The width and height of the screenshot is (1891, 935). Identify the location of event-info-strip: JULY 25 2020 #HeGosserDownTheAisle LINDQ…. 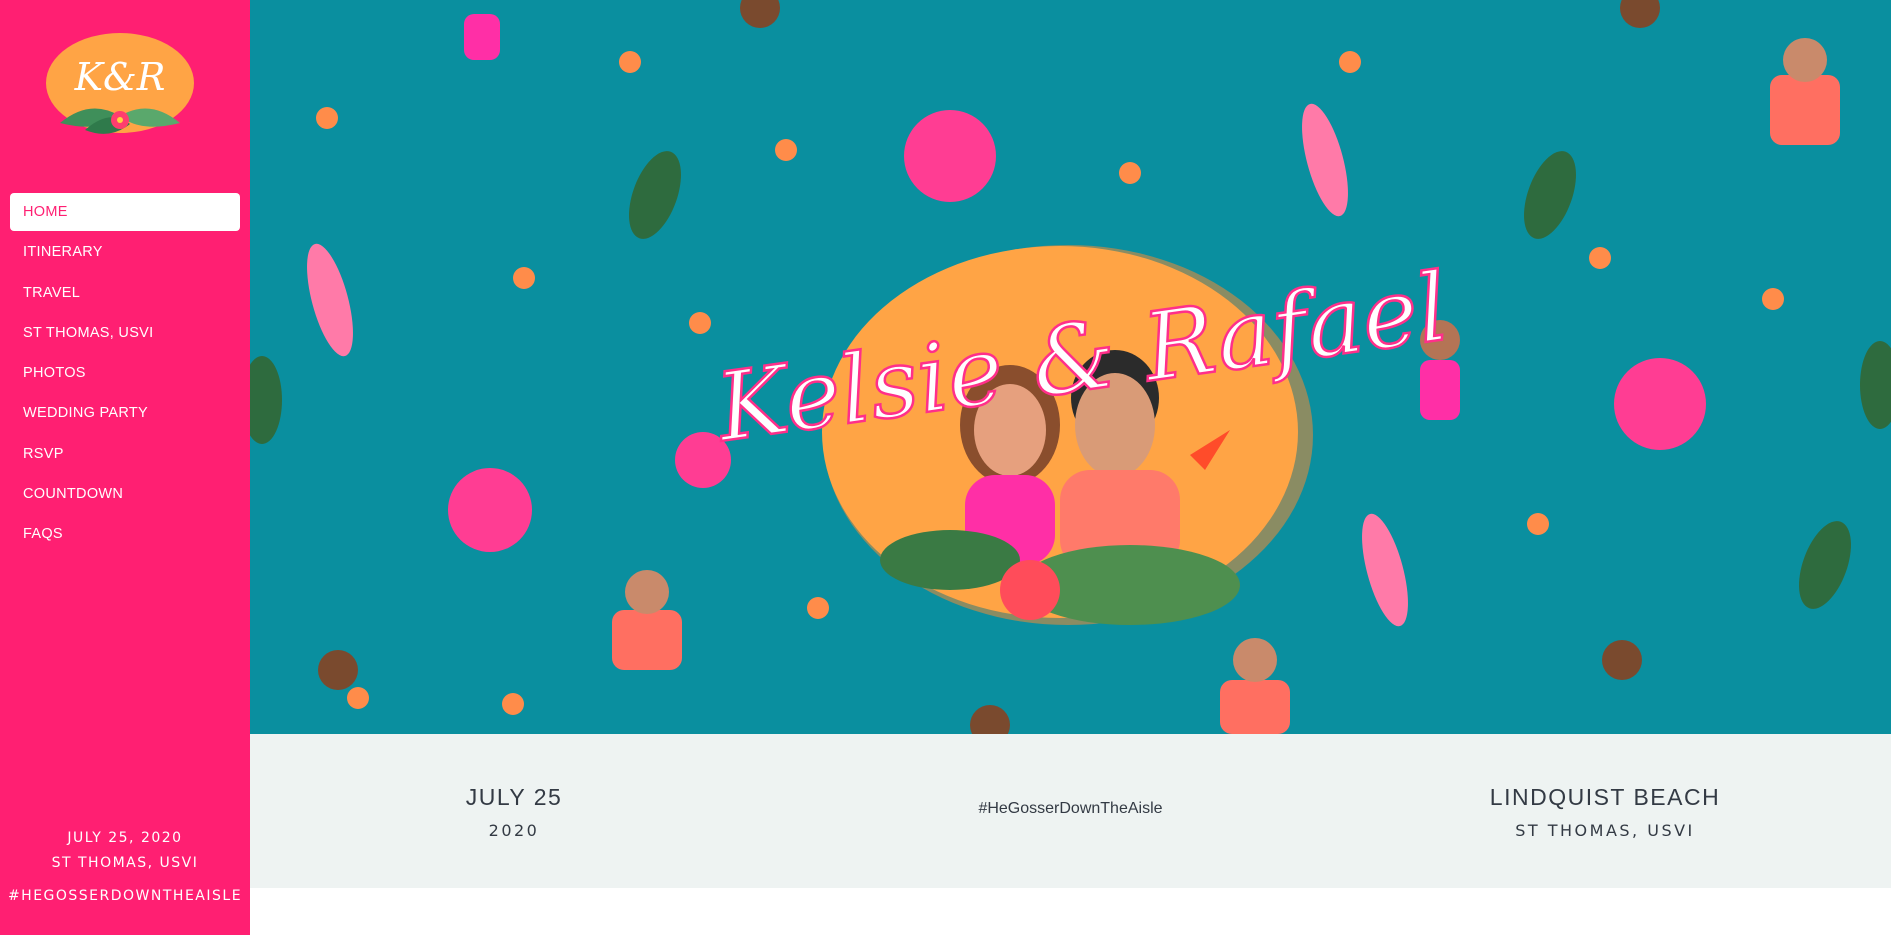
(1070, 811).